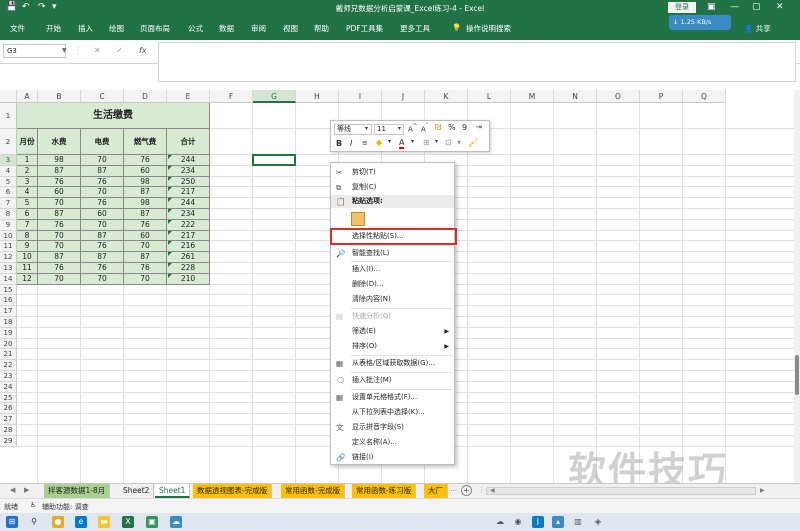 This screenshot has width=800, height=531. Describe the element at coordinates (27, 182) in the screenshot. I see `table-cell: 3` at that location.